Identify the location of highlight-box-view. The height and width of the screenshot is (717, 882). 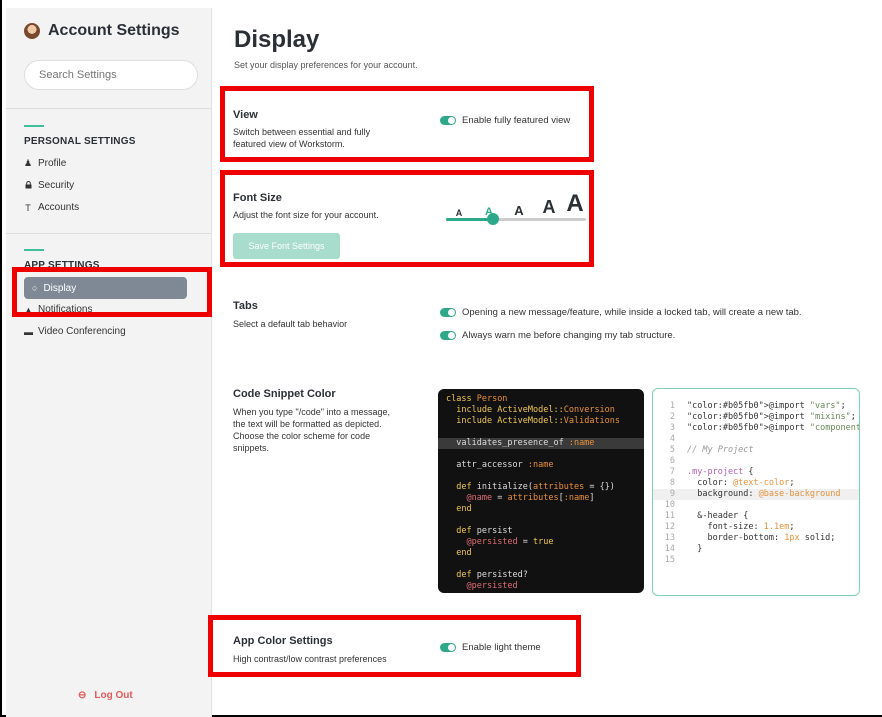
(407, 124).